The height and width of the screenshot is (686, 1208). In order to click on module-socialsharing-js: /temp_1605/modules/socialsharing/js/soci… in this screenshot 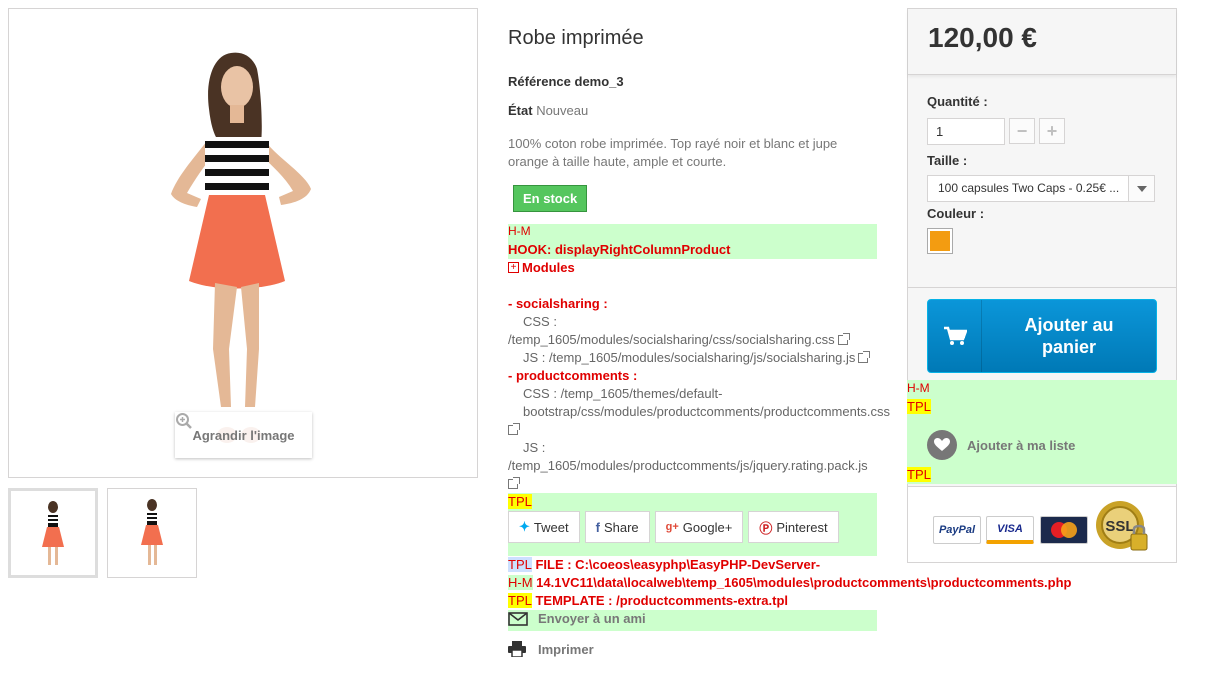, I will do `click(702, 357)`.